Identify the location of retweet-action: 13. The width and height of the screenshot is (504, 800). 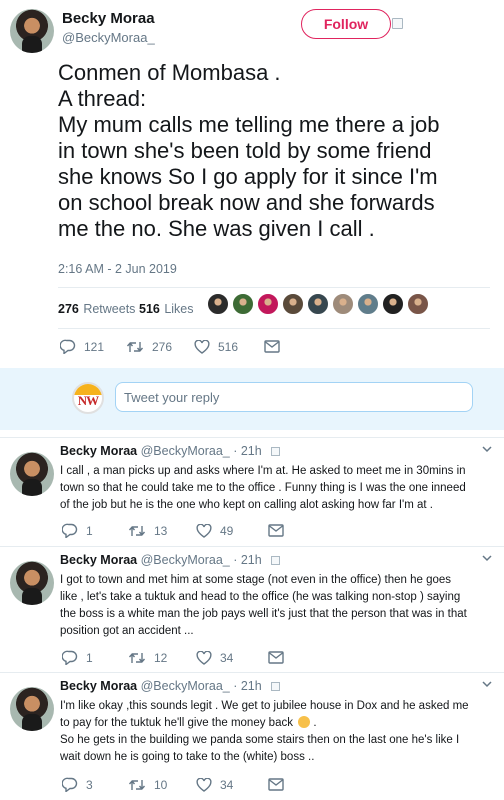
(162, 531).